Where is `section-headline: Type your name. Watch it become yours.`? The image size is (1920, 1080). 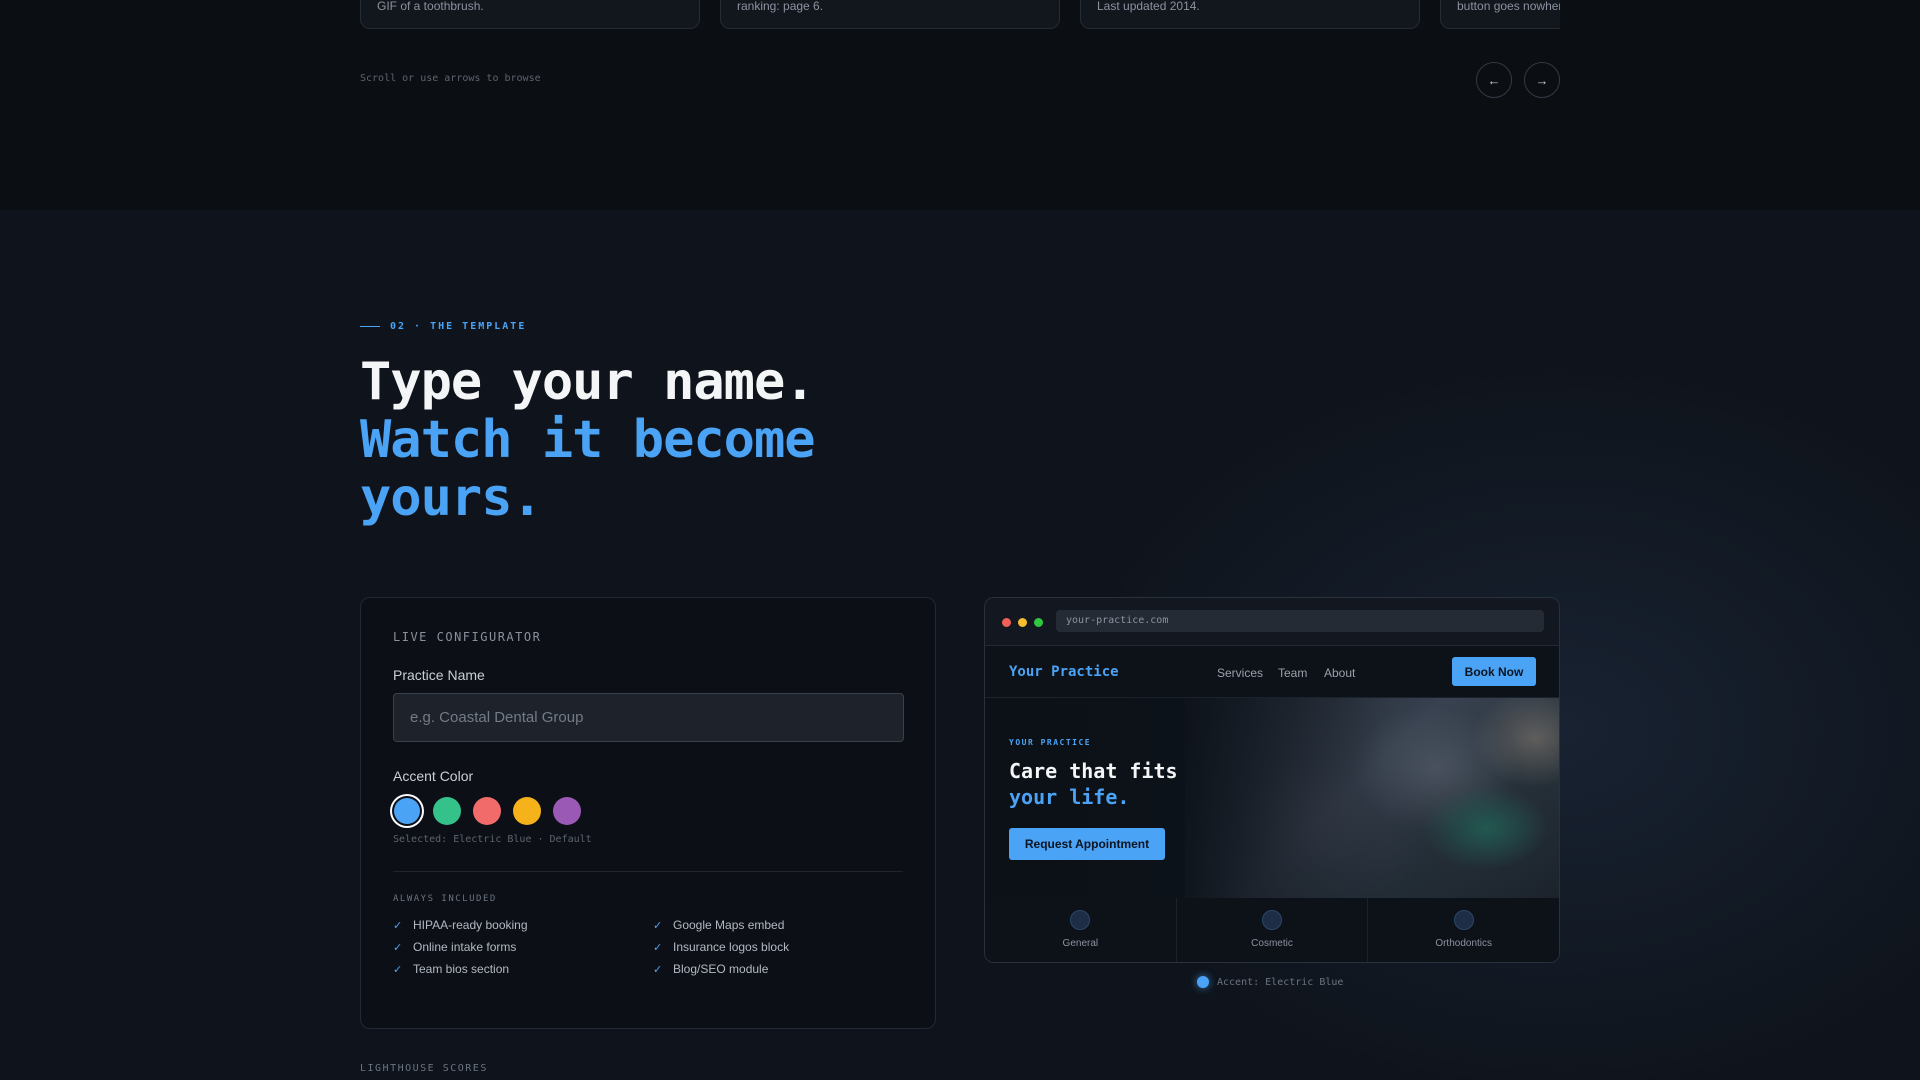
section-headline: Type your name. Watch it become yours. is located at coordinates (660, 440).